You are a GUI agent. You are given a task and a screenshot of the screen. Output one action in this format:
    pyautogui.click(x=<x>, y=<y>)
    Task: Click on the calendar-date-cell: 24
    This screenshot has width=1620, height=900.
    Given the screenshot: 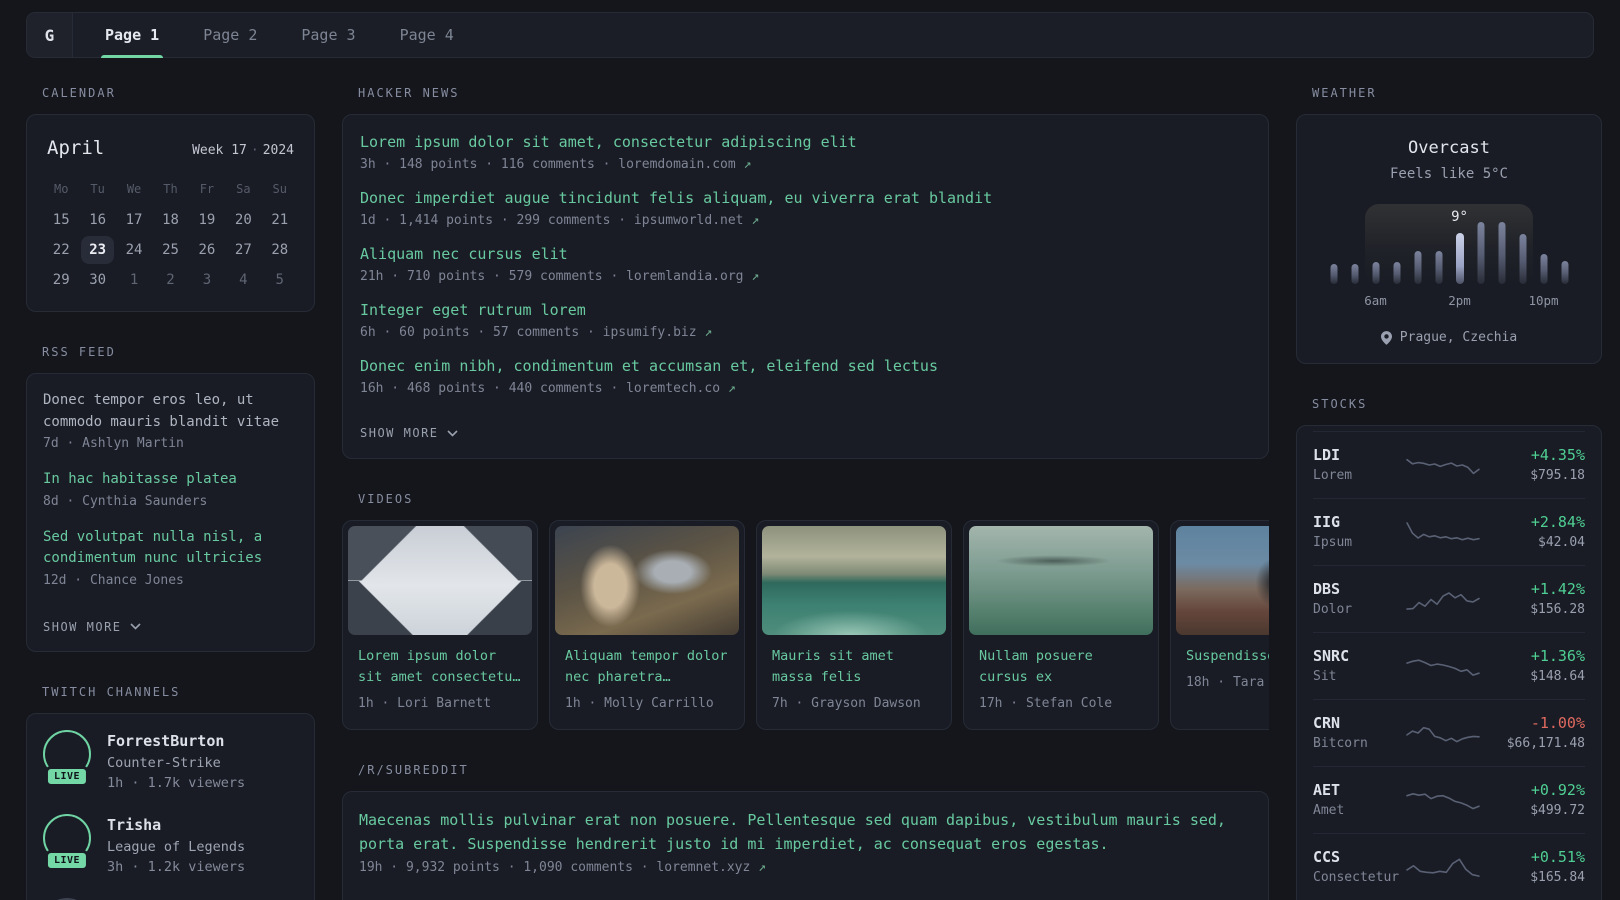 What is the action you would take?
    pyautogui.click(x=134, y=250)
    